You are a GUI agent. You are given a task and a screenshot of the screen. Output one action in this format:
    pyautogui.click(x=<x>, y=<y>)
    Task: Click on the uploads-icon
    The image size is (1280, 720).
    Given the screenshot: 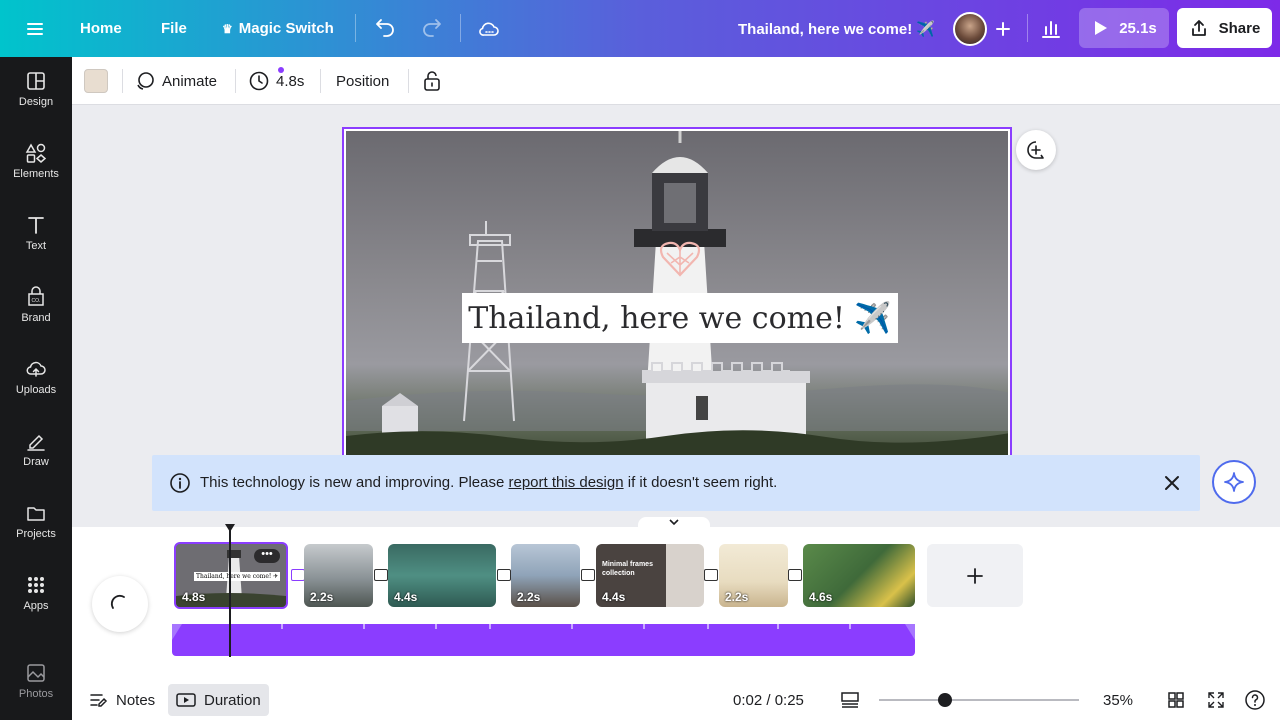 What is the action you would take?
    pyautogui.click(x=36, y=369)
    